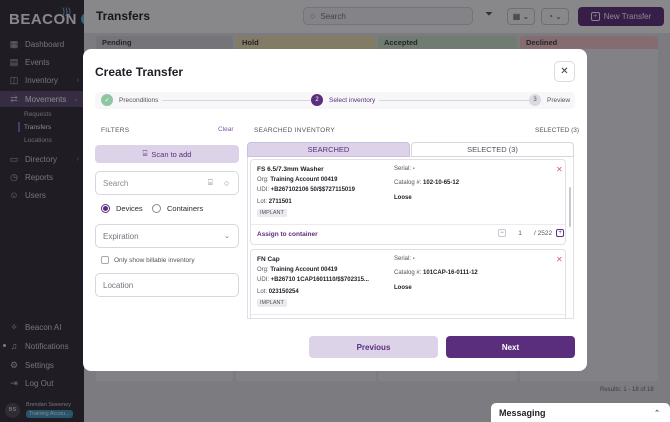 The image size is (670, 422). What do you see at coordinates (522, 412) in the screenshot?
I see `messaging-label: Messaging` at bounding box center [522, 412].